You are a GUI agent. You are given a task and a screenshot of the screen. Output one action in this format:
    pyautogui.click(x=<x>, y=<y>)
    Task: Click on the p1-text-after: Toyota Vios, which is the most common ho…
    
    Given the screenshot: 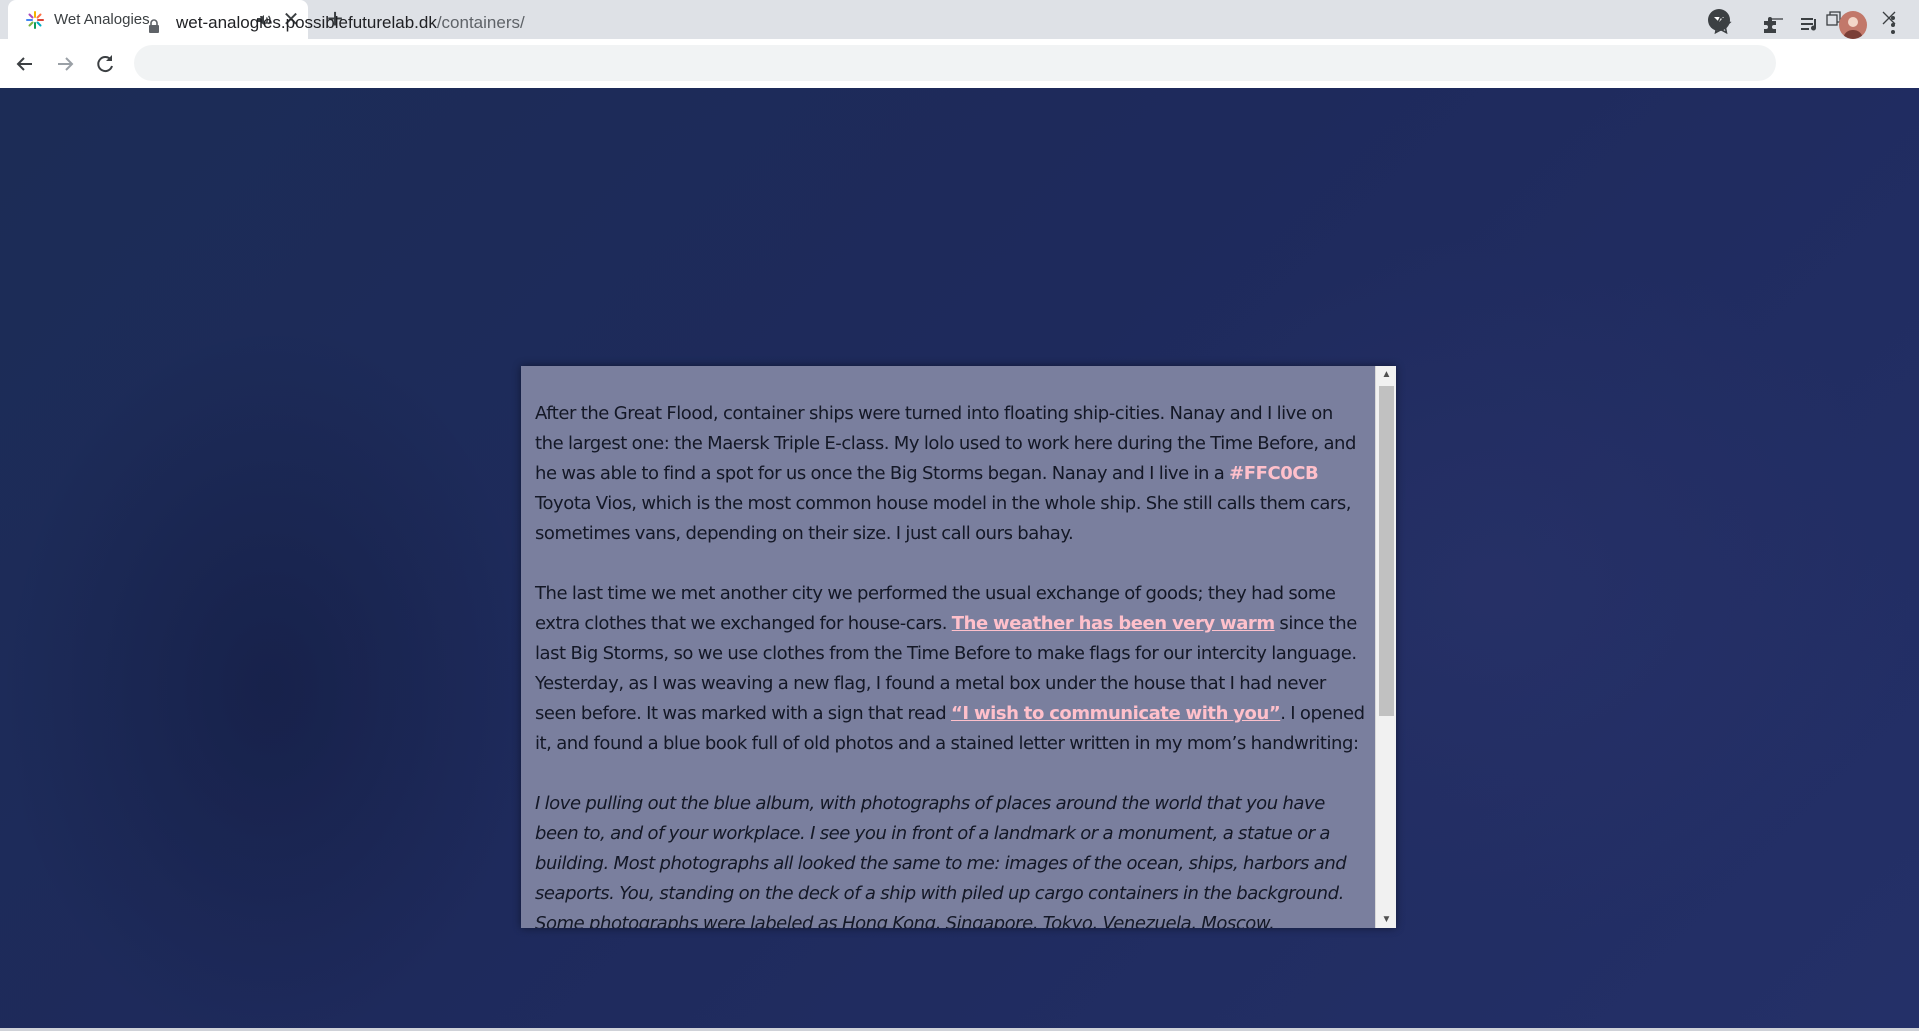 What is the action you would take?
    pyautogui.click(x=943, y=518)
    